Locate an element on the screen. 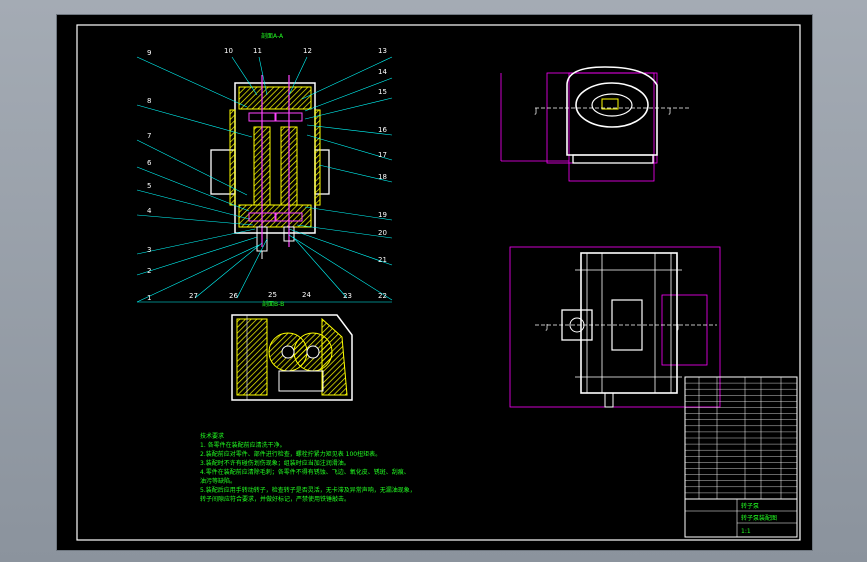 The height and width of the screenshot is (562, 867). section-bb-label-25: 25 is located at coordinates (272, 295).